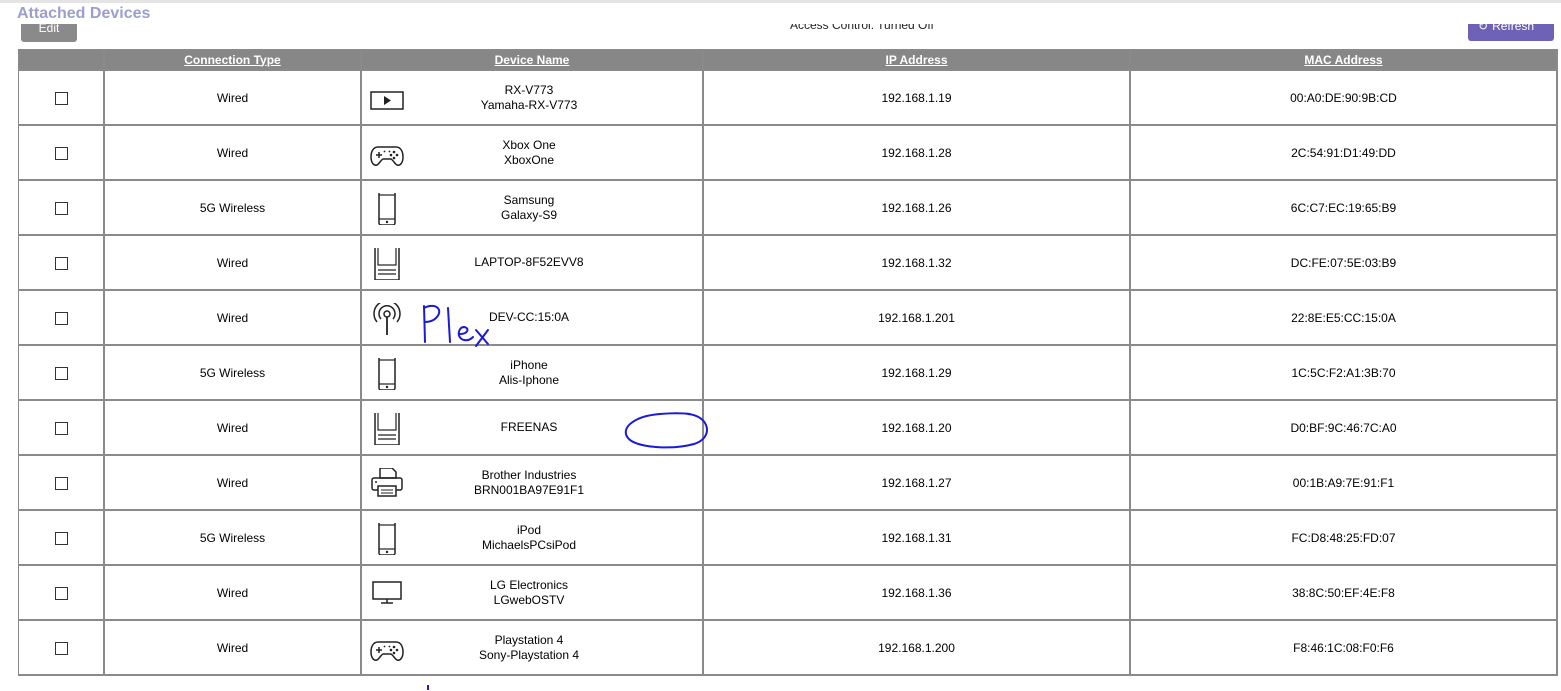  I want to click on device-name-line2: Sony-Playstation 4, so click(529, 654).